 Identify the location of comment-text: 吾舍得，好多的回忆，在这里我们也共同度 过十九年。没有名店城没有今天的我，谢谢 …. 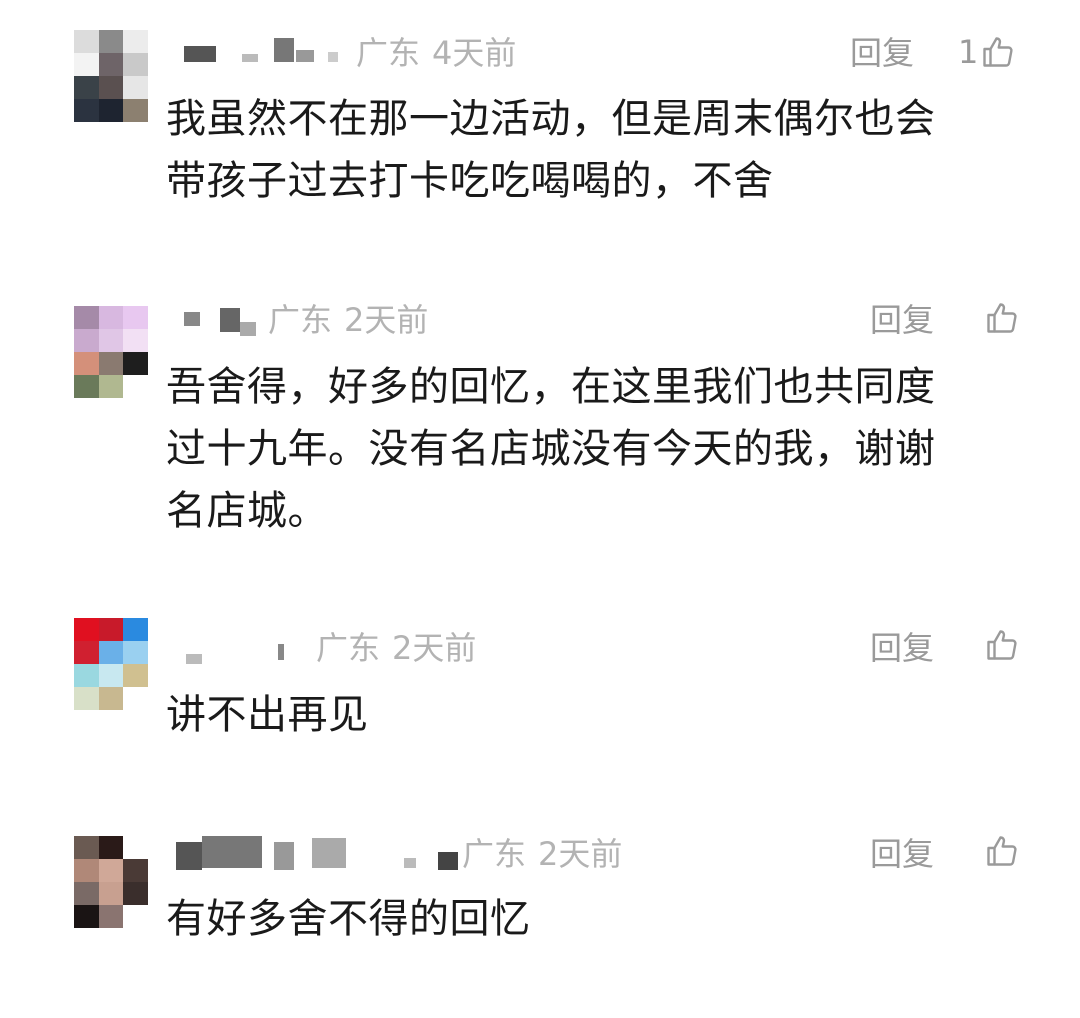
(551, 449).